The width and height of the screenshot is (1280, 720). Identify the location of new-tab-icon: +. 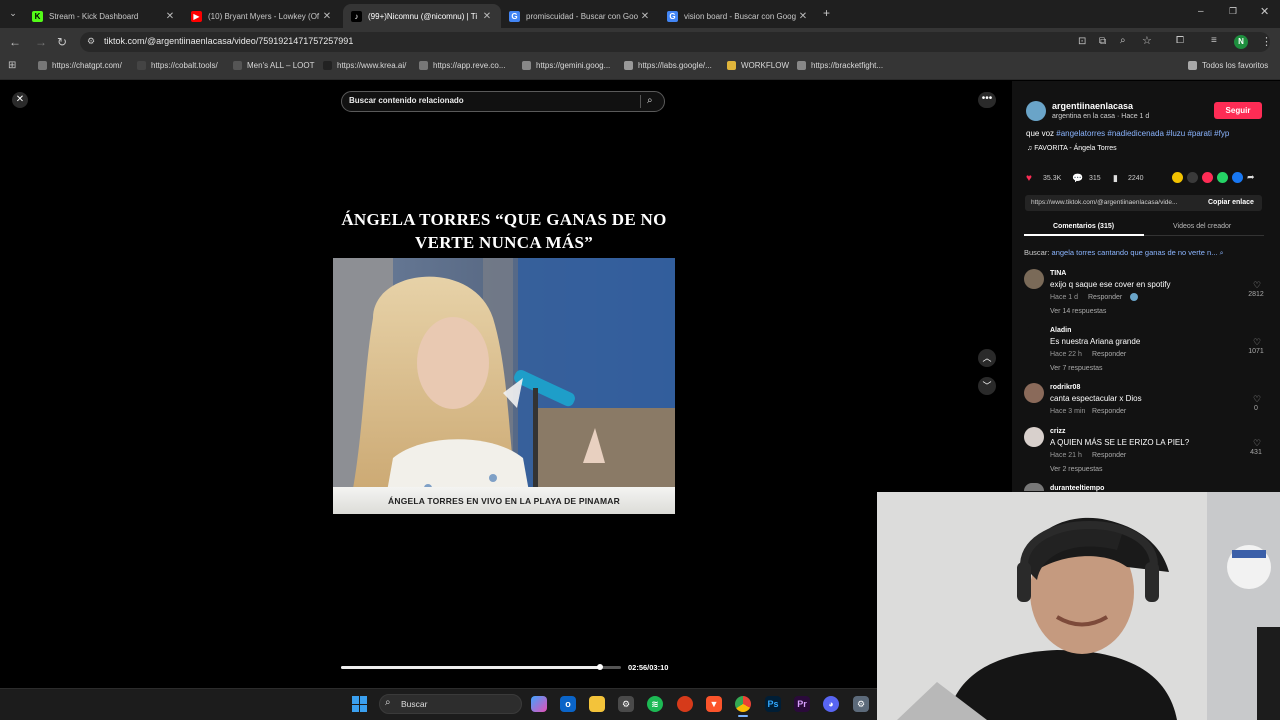
(826, 13).